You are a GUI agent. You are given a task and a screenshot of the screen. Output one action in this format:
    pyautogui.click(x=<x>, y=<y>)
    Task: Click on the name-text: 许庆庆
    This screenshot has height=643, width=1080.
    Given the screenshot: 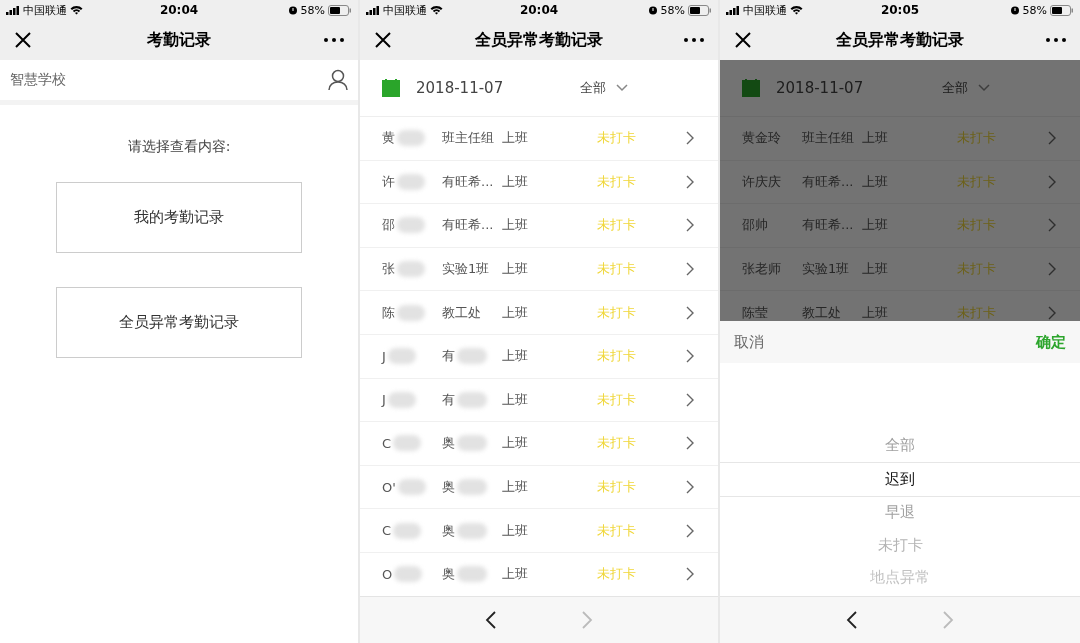 What is the action you would take?
    pyautogui.click(x=761, y=181)
    